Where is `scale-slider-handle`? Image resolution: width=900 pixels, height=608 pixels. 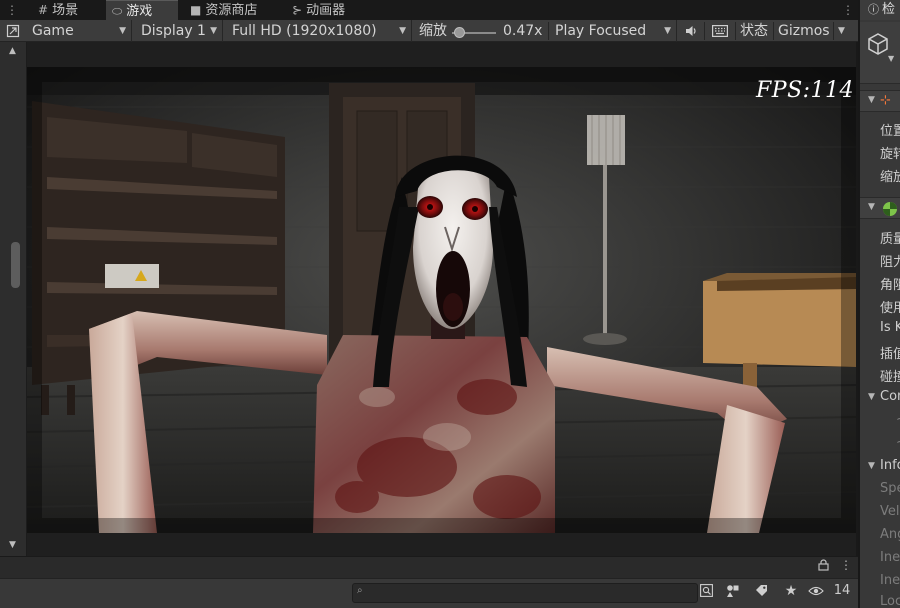 scale-slider-handle is located at coordinates (459, 32).